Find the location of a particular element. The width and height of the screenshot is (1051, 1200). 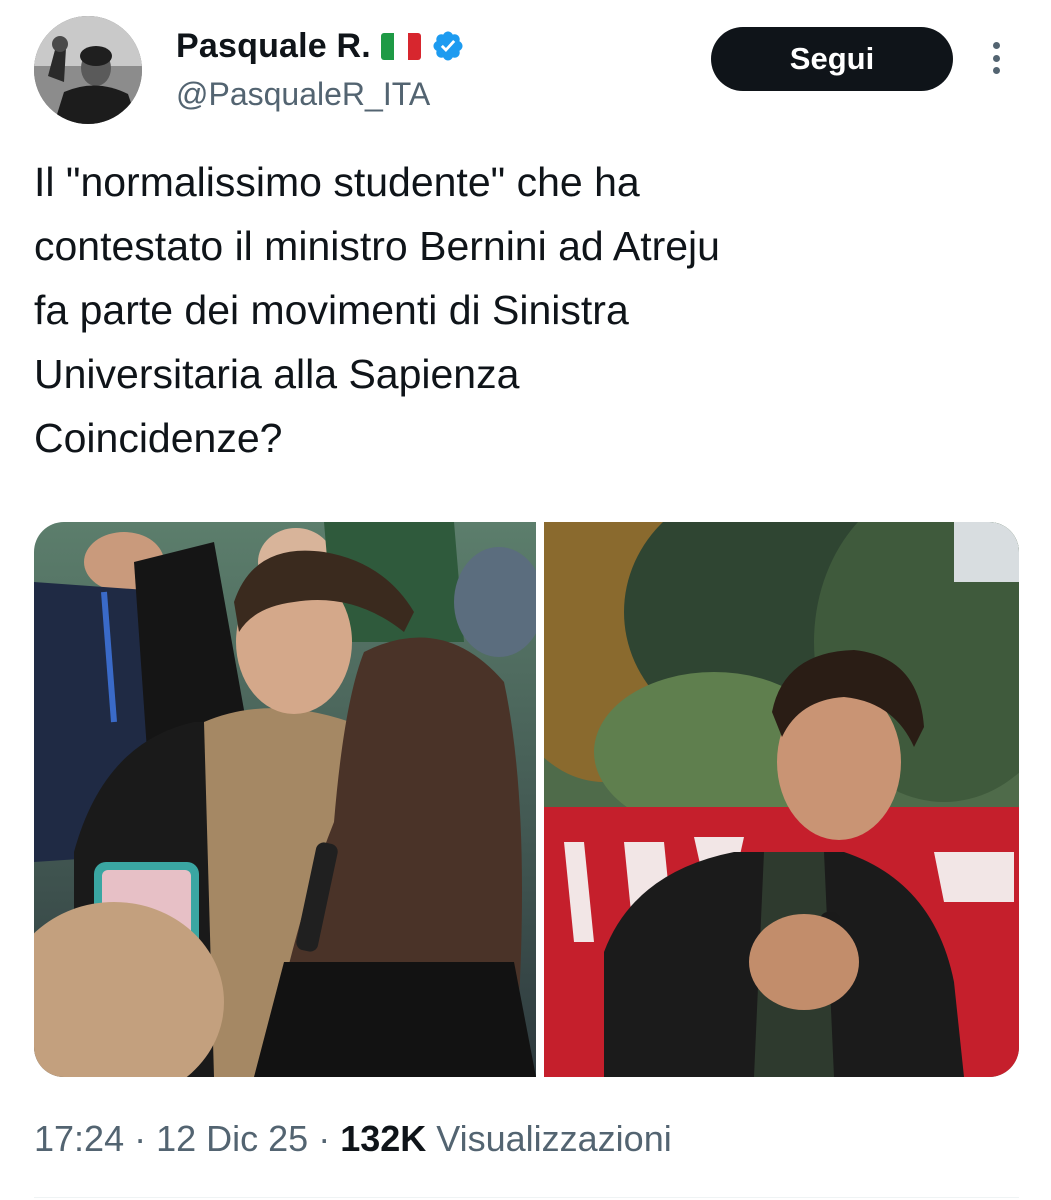

avatar is located at coordinates (88, 70).